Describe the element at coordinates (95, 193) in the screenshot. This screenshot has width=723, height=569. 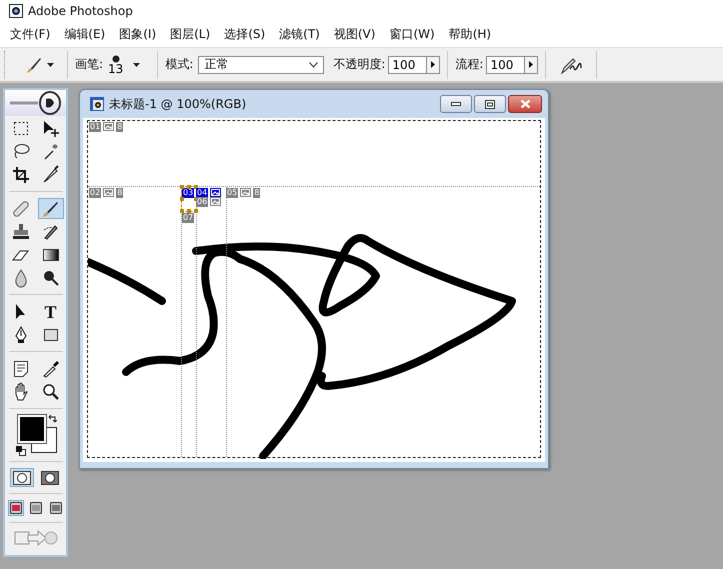
I see `slice-number: 02` at that location.